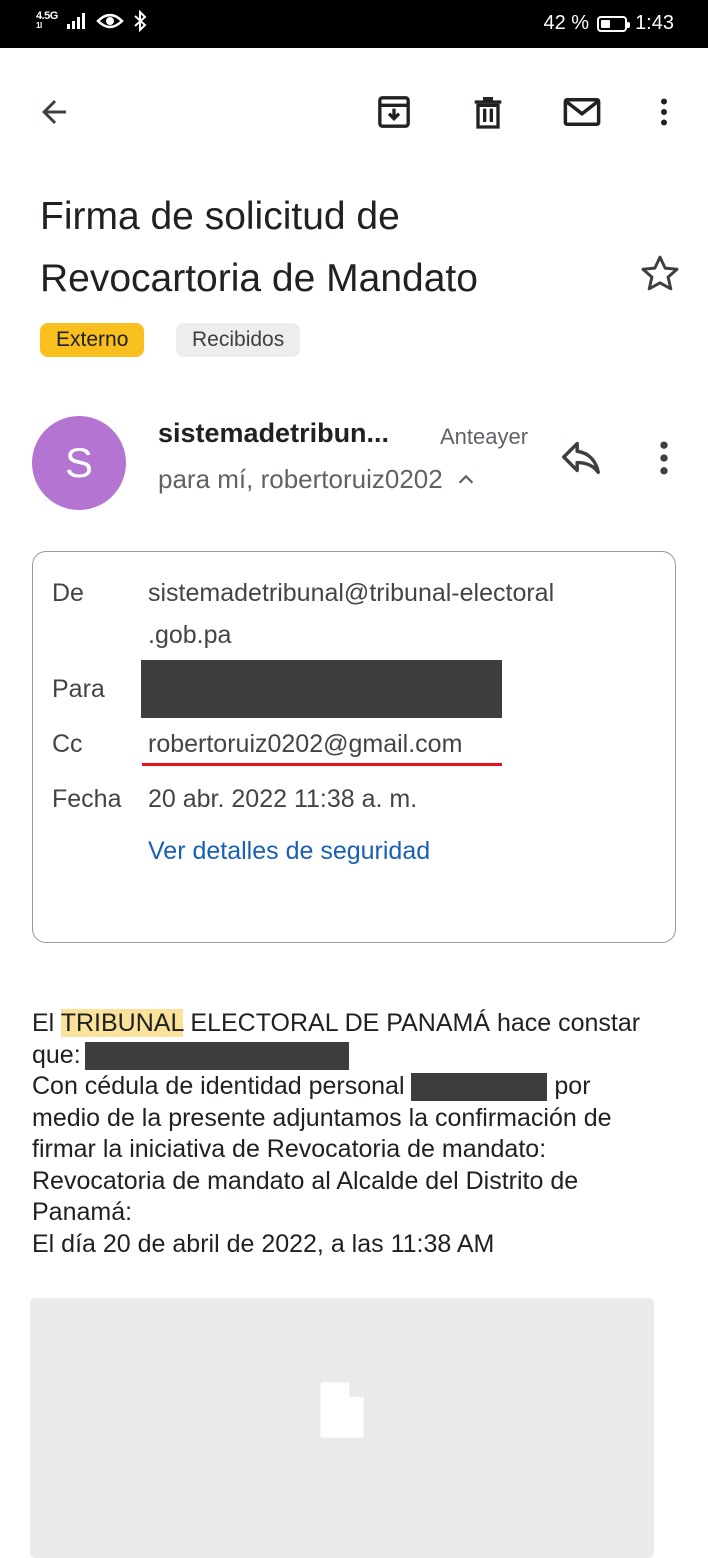 This screenshot has width=708, height=1558. I want to click on more-options-button, so click(664, 112).